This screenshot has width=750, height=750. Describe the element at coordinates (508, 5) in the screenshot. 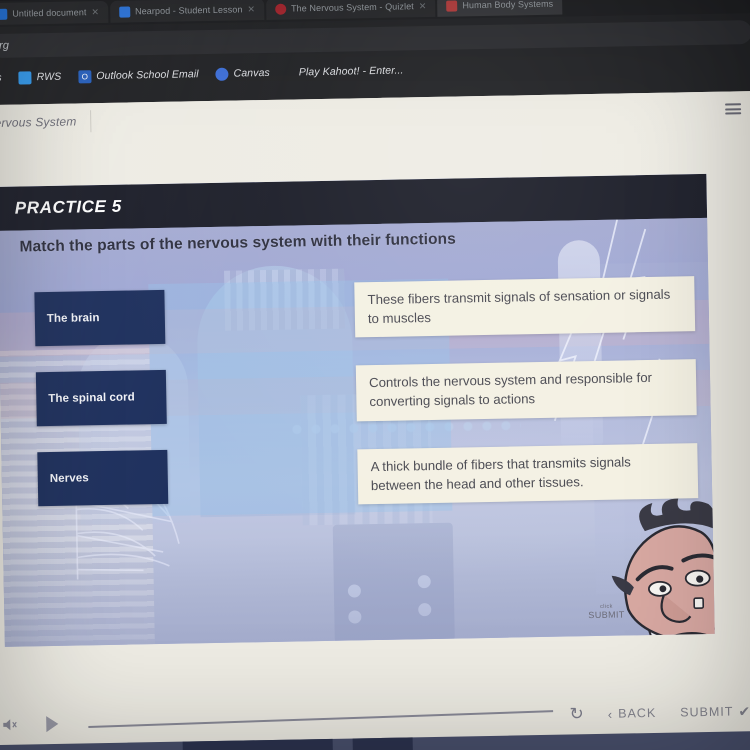

I see `tab-title: Human Body Systems` at that location.